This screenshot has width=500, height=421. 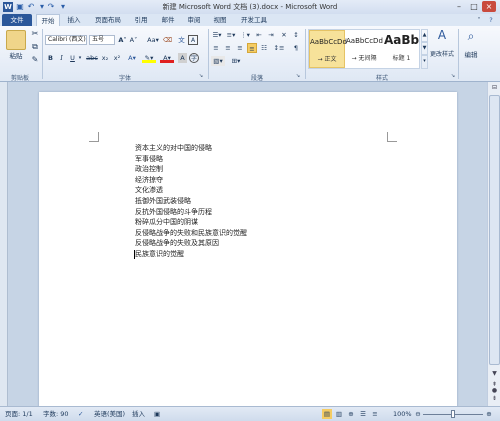 I want to click on help-icon: ?, so click(x=491, y=20).